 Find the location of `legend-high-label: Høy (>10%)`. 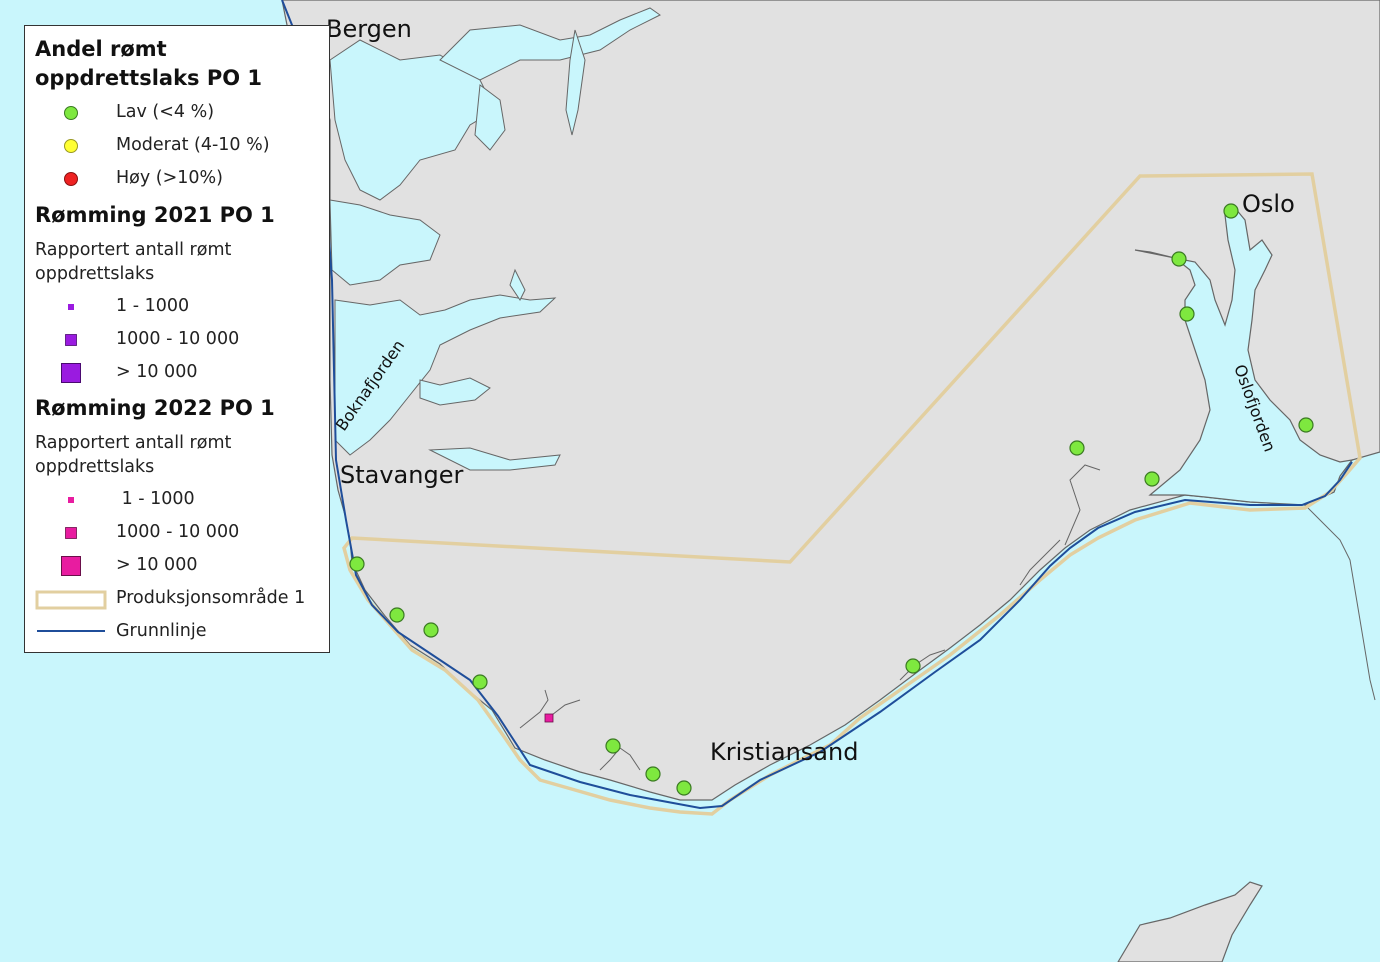

legend-high-label: Høy (>10%) is located at coordinates (169, 178).